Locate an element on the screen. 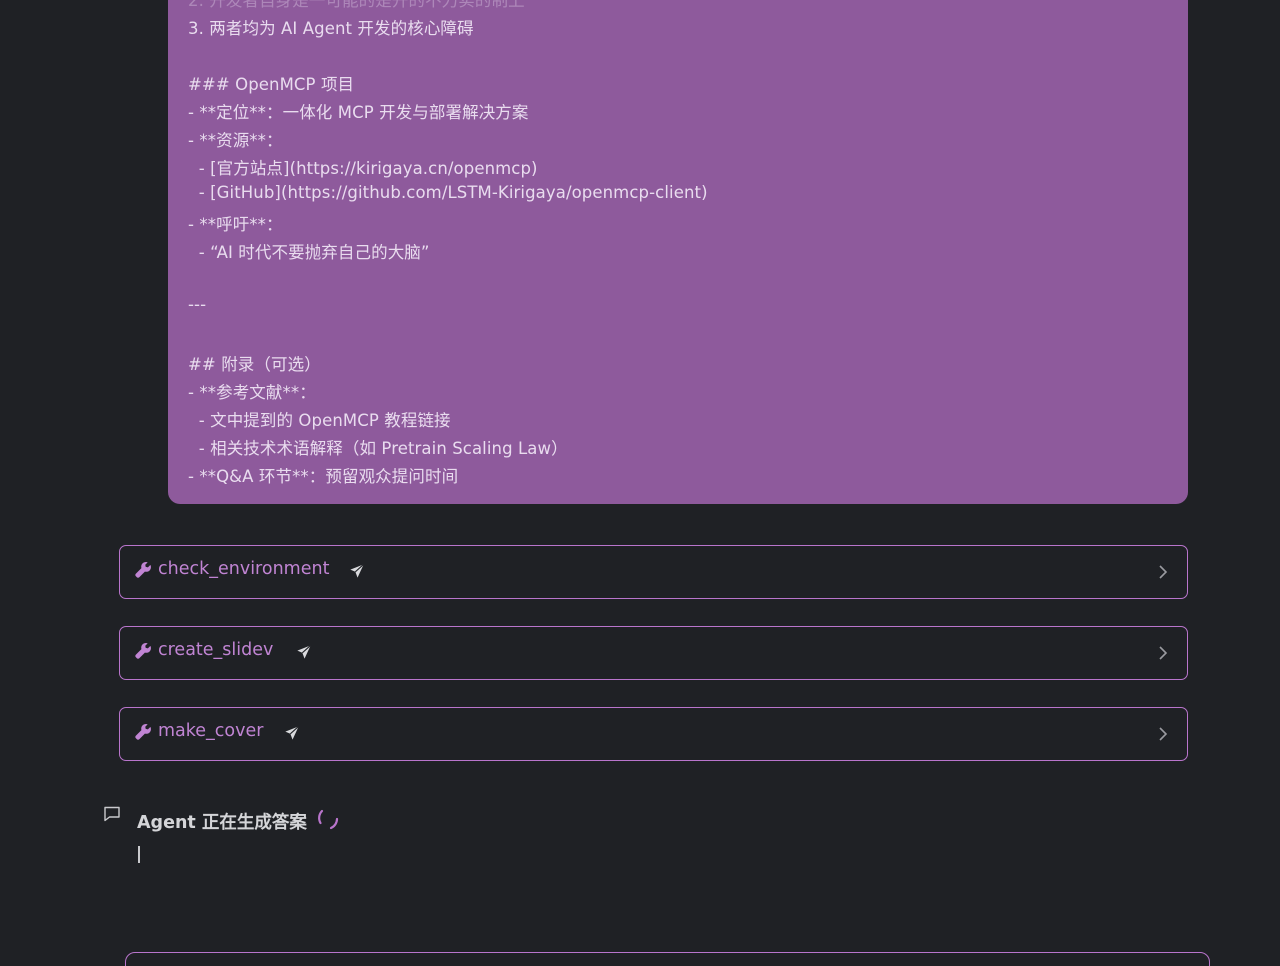  message-line: - 相关技术术语解释（如 Pretrain Scaling Law） is located at coordinates (378, 448).